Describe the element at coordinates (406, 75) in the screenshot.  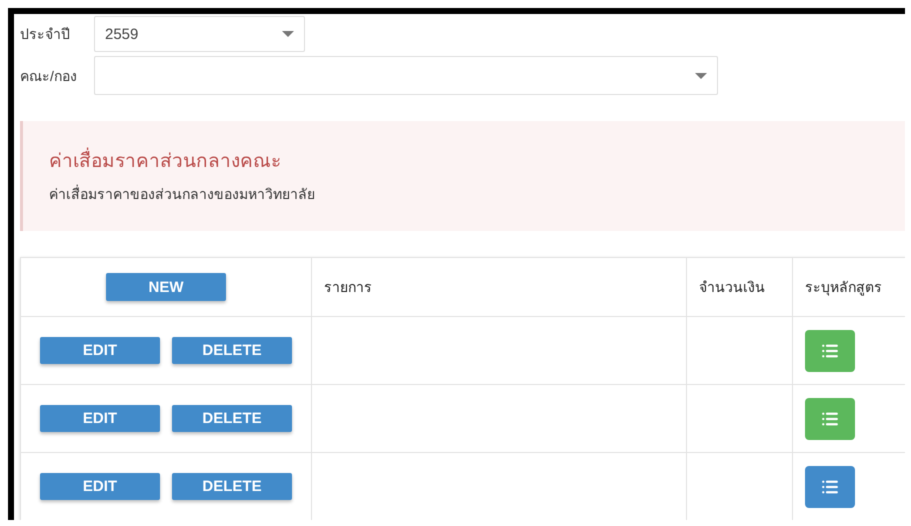
I see `dropdown` at that location.